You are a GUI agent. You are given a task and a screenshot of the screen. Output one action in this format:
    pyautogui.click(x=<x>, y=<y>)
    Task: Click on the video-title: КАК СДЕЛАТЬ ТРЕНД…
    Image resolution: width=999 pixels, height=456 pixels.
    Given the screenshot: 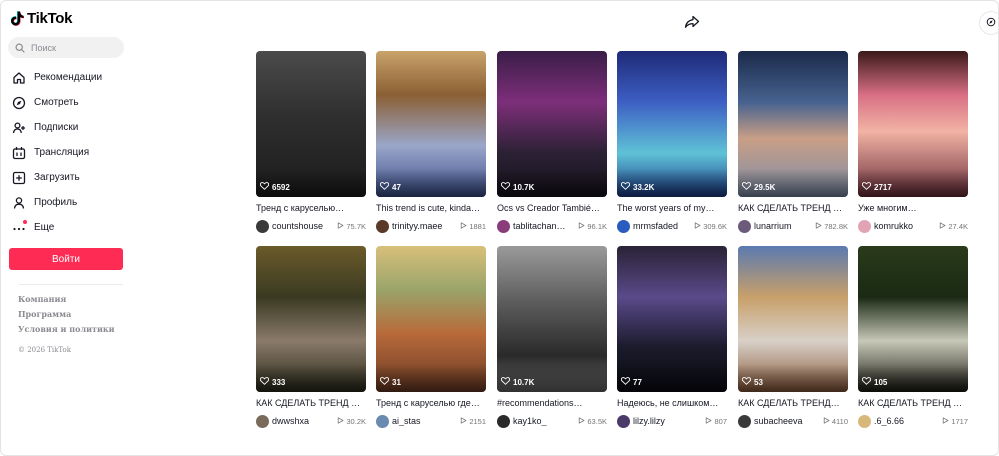 What is the action you would take?
    pyautogui.click(x=793, y=403)
    